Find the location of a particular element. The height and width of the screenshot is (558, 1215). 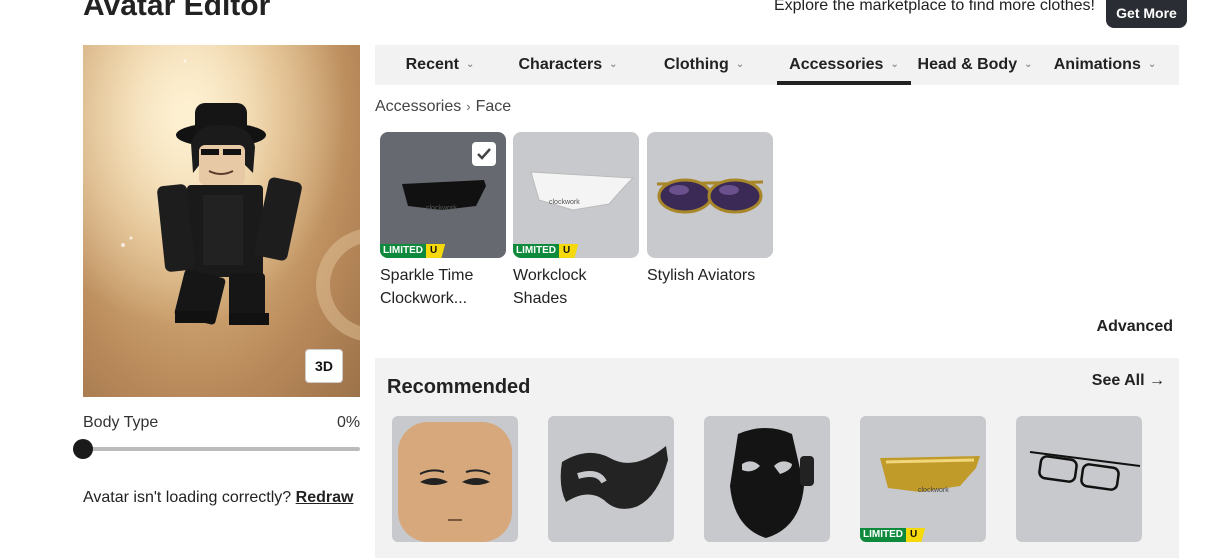

item-name-line: Sparkle Time is located at coordinates (427, 275).